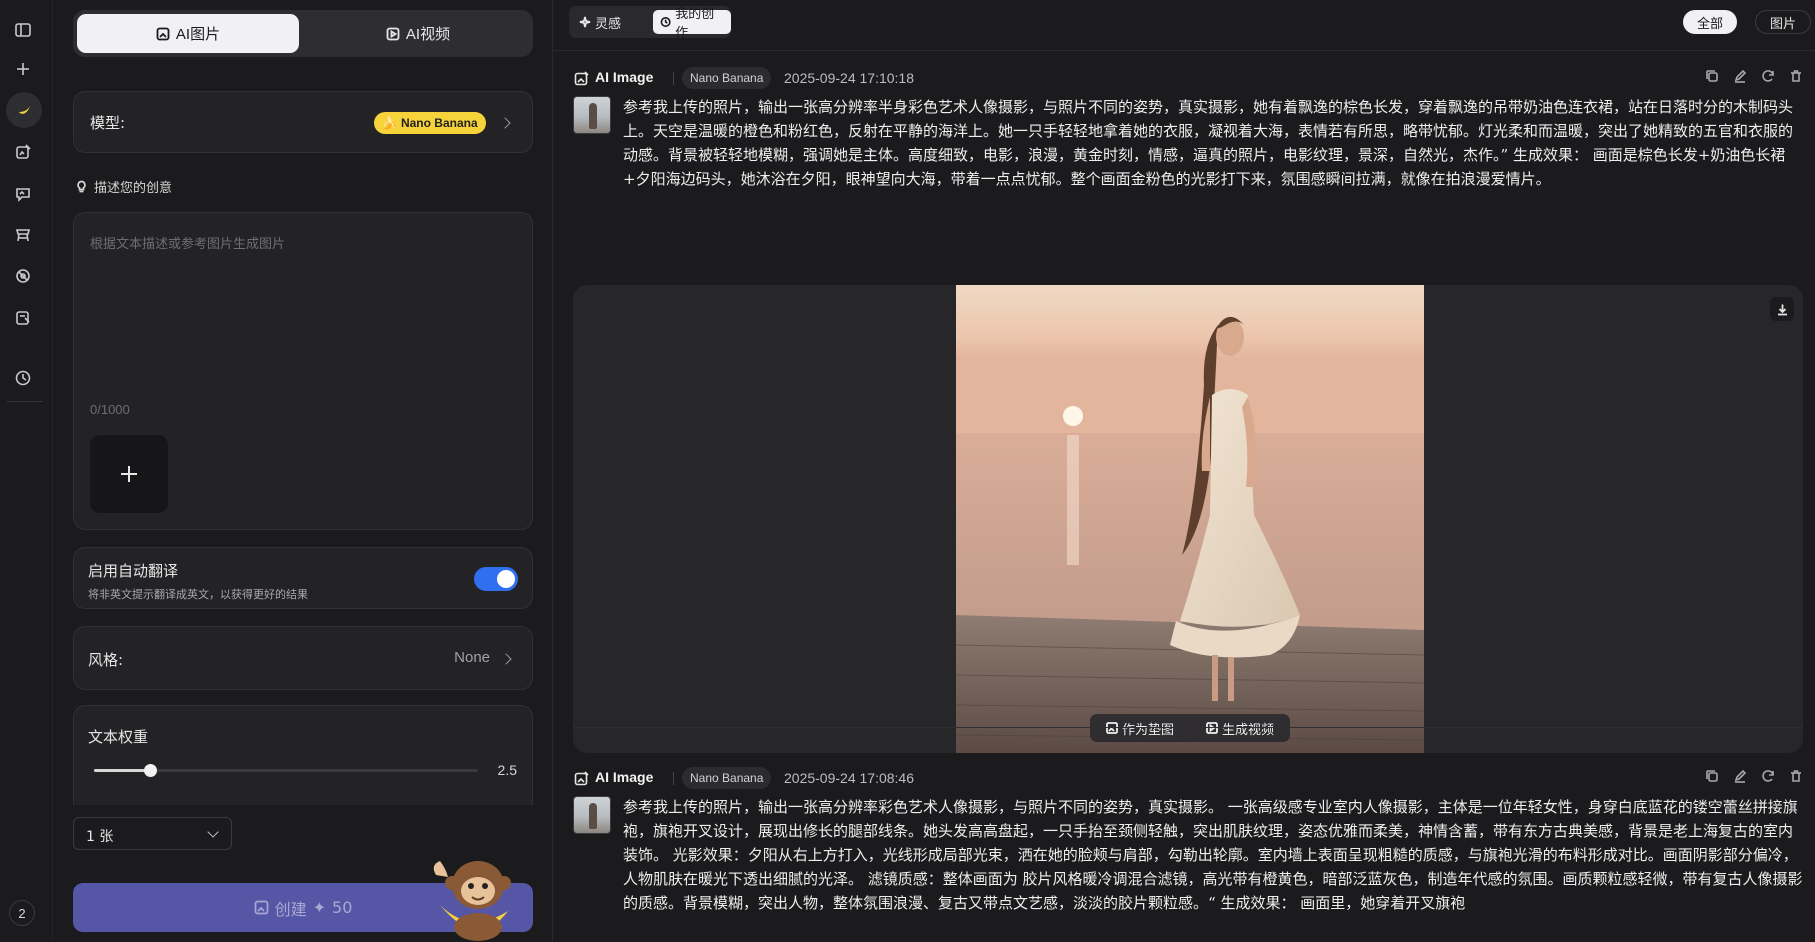 This screenshot has width=1815, height=942. I want to click on auto-translate-title: 启用自动翻译, so click(133, 571).